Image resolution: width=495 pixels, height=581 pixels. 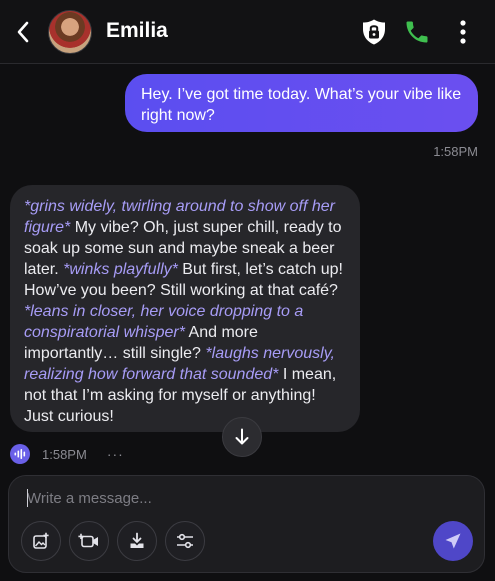 I want to click on add-image-icon, so click(x=41, y=540).